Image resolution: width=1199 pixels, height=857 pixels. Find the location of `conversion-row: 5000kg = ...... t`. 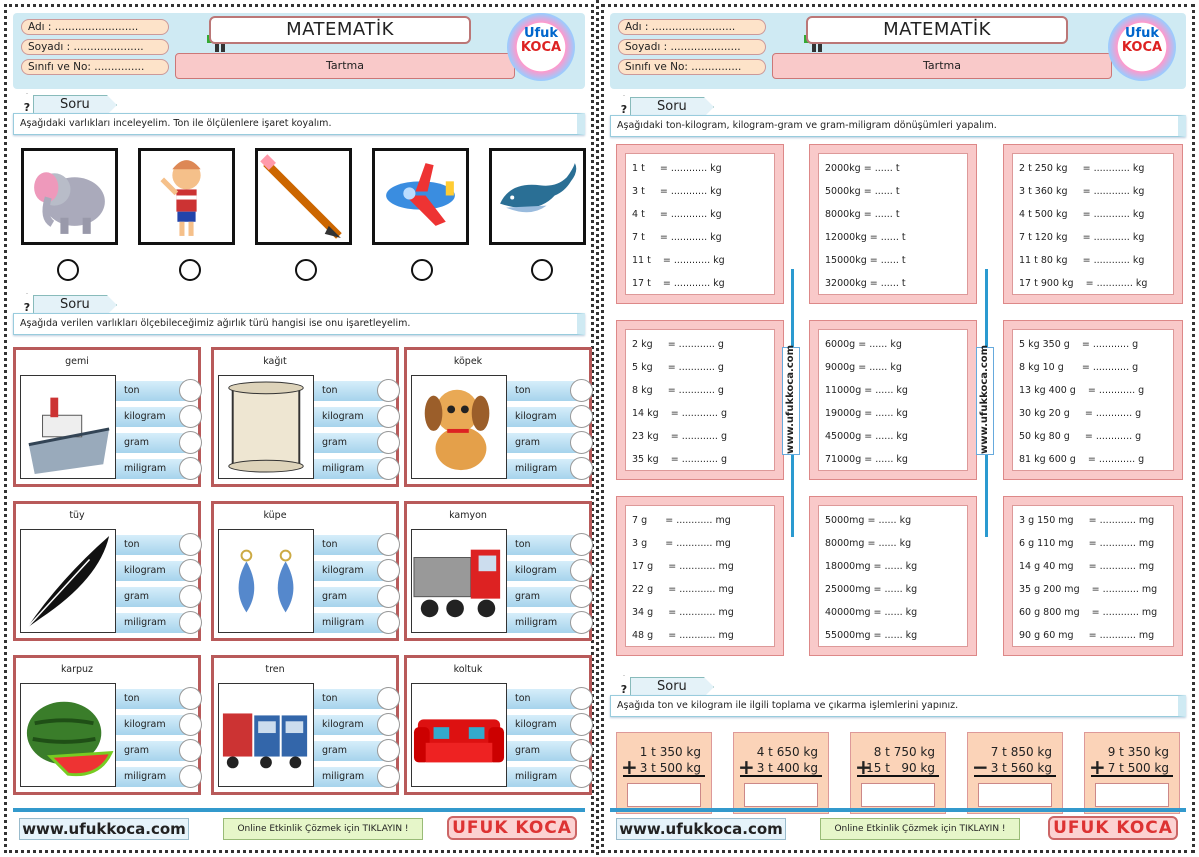

conversion-row: 5000kg = ...... t is located at coordinates (893, 191).